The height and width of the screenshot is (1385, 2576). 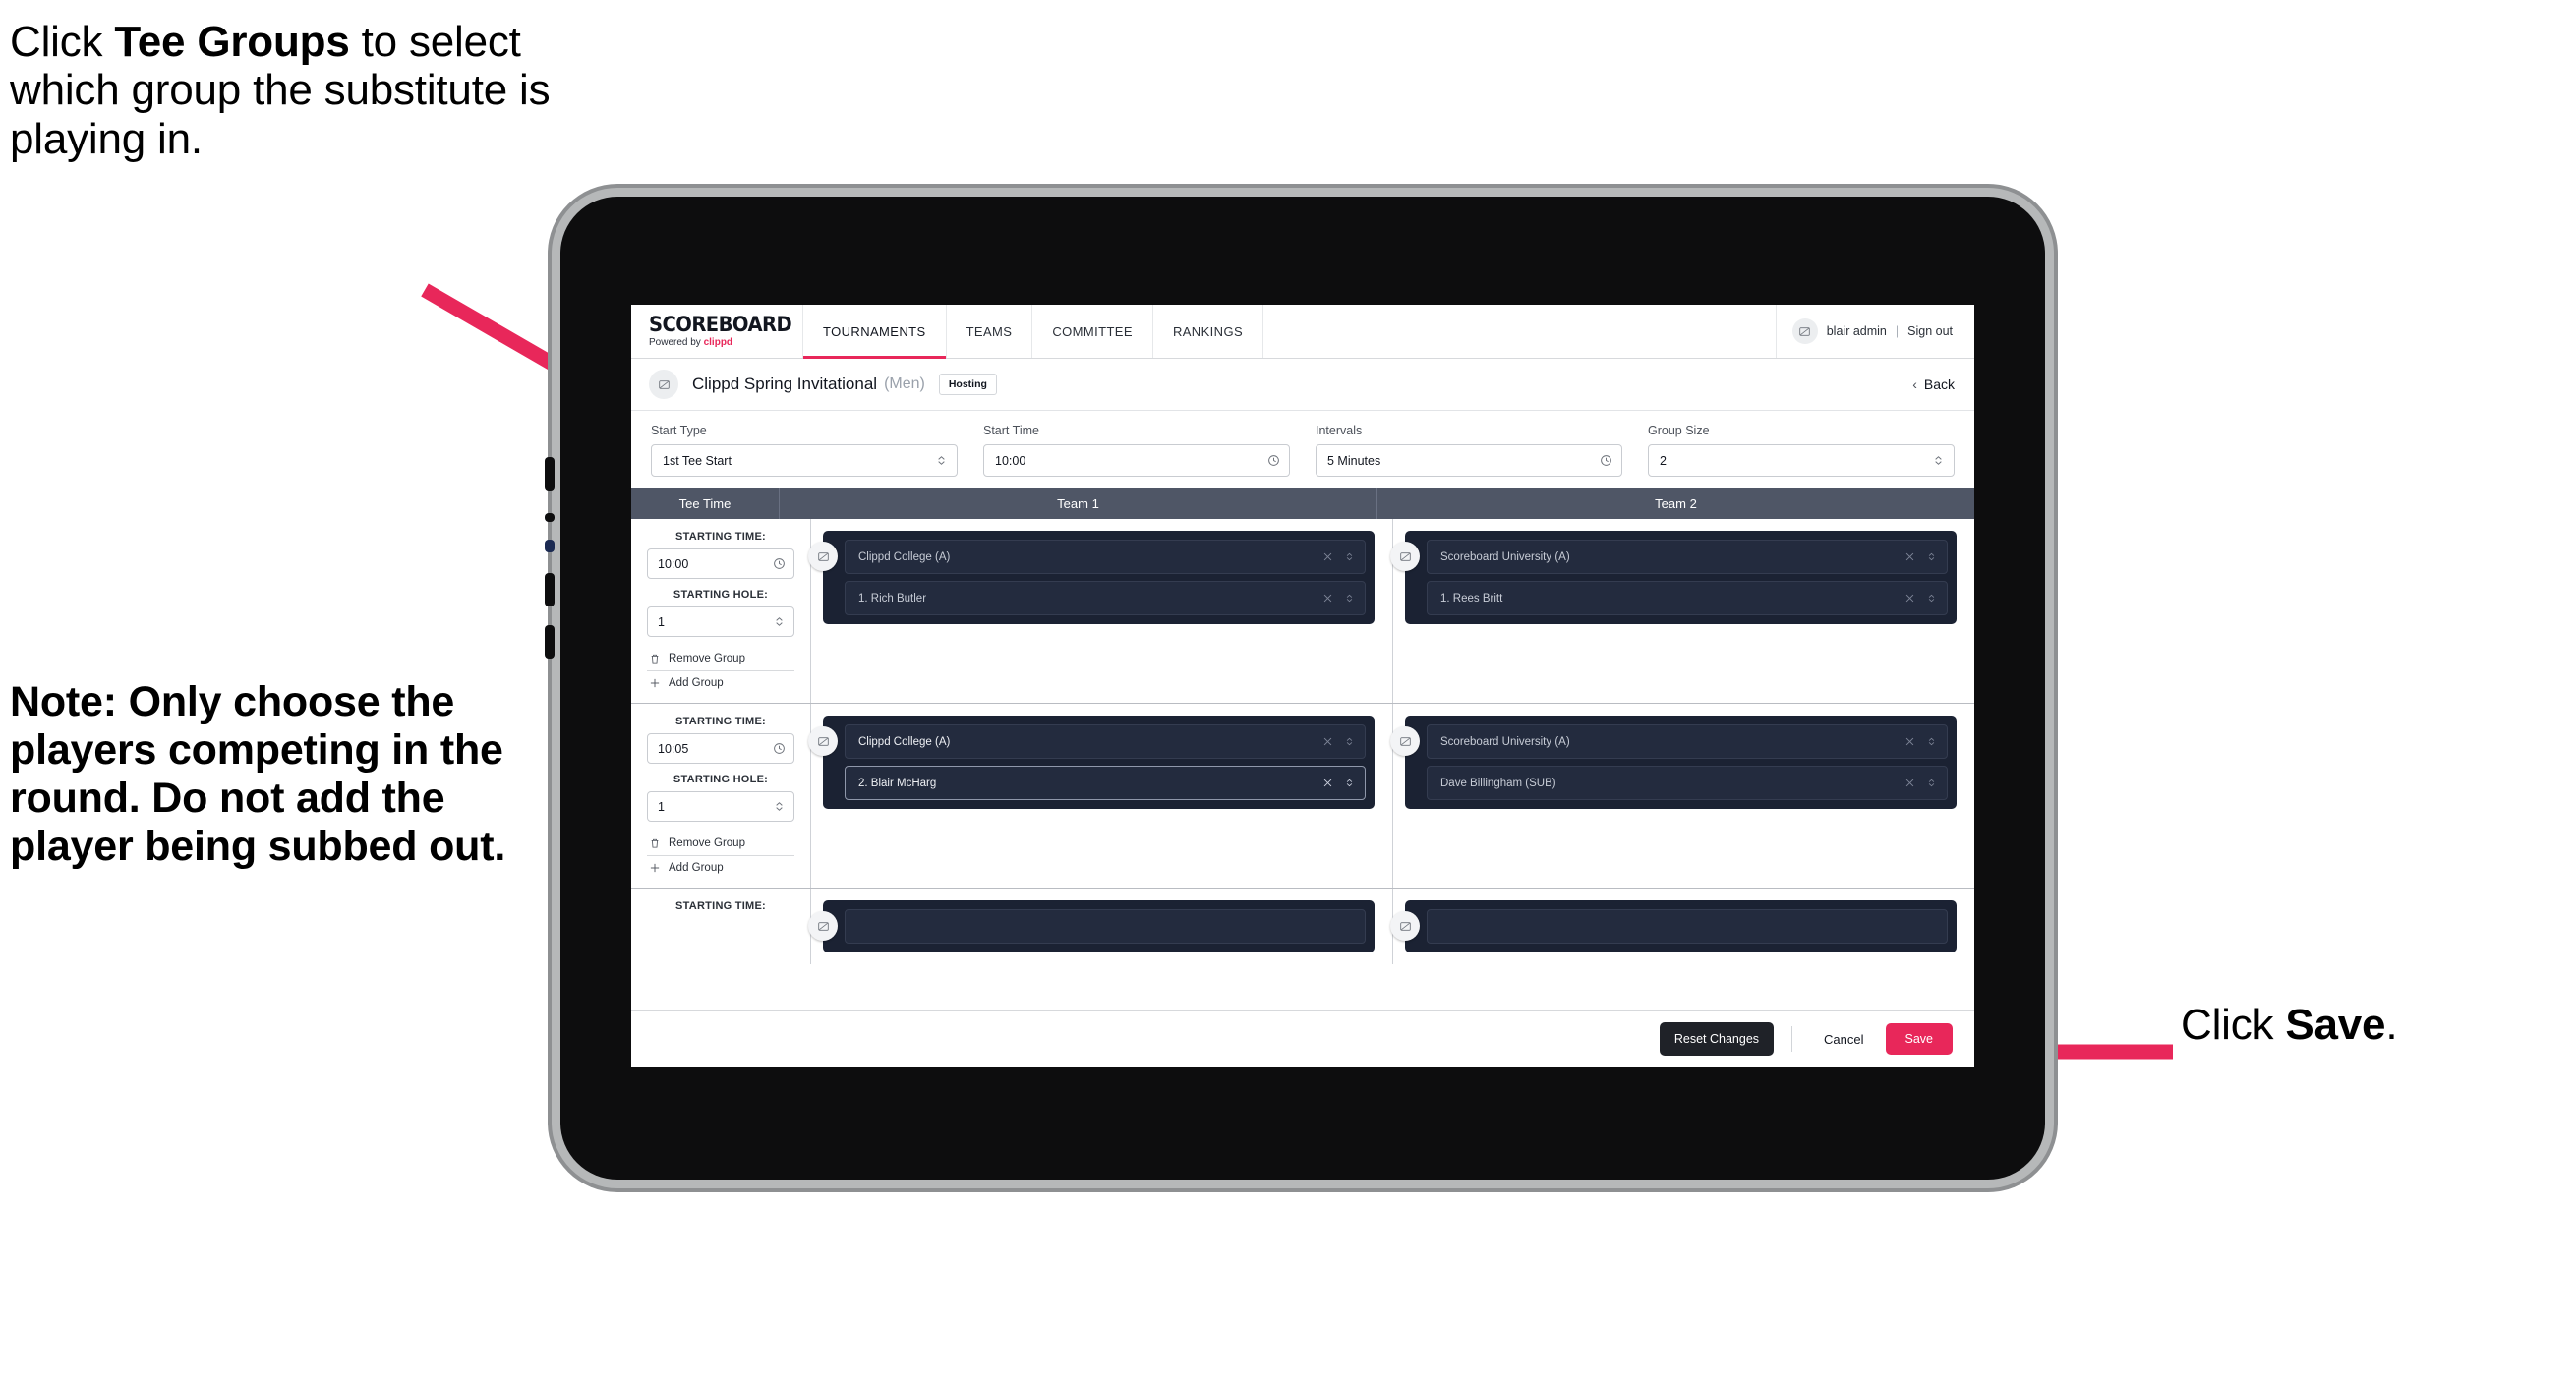 What do you see at coordinates (779, 563) in the screenshot?
I see `clock-icon` at bounding box center [779, 563].